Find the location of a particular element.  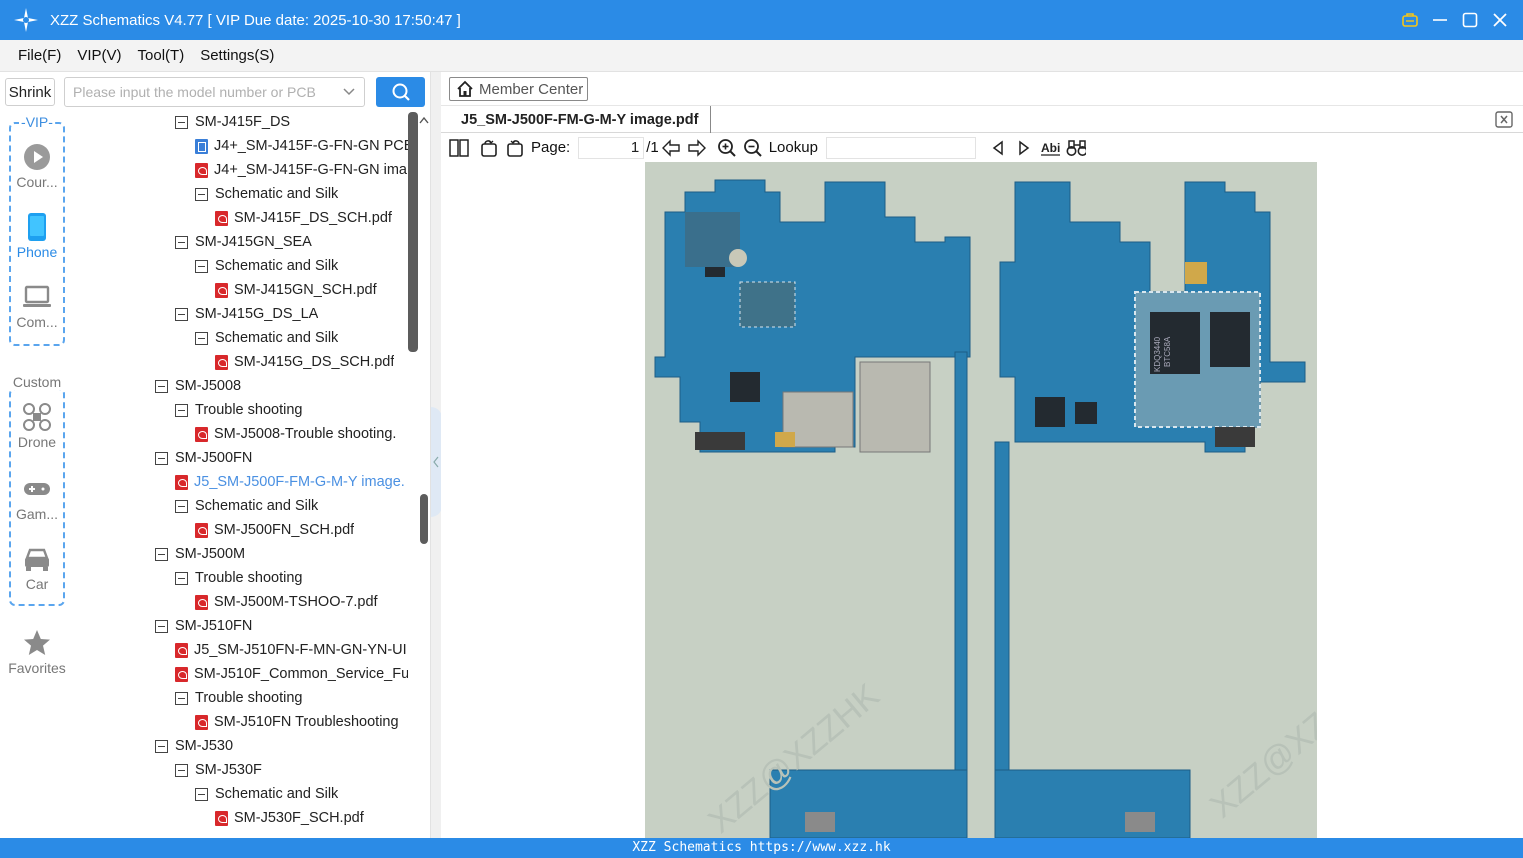

panel-splitter is located at coordinates (436, 455).